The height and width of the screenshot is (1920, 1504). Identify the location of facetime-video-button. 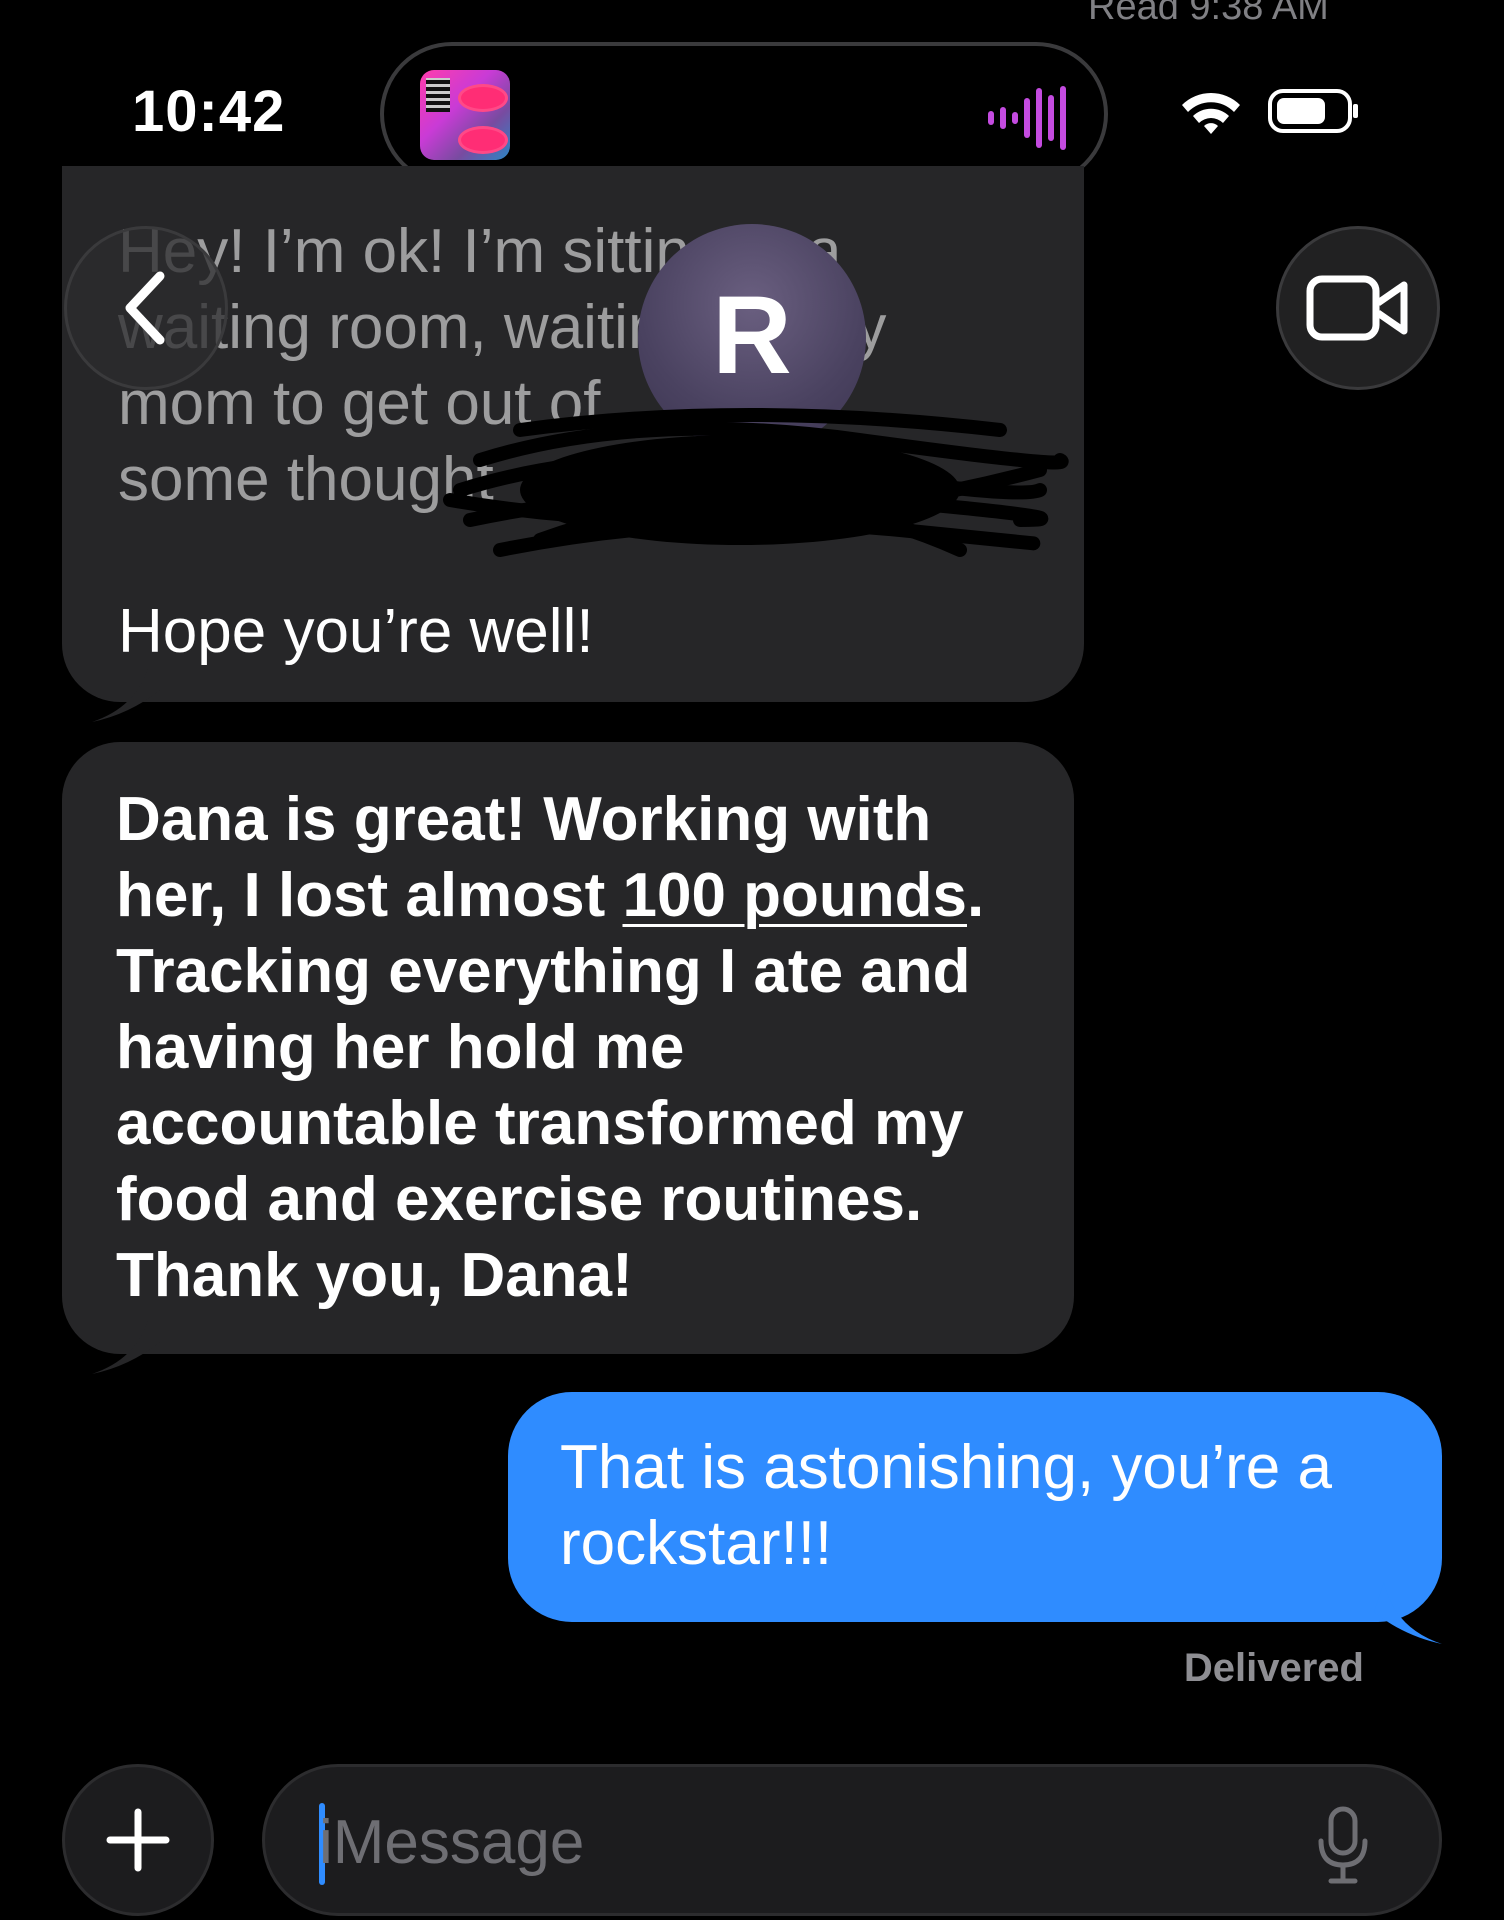
(1358, 308).